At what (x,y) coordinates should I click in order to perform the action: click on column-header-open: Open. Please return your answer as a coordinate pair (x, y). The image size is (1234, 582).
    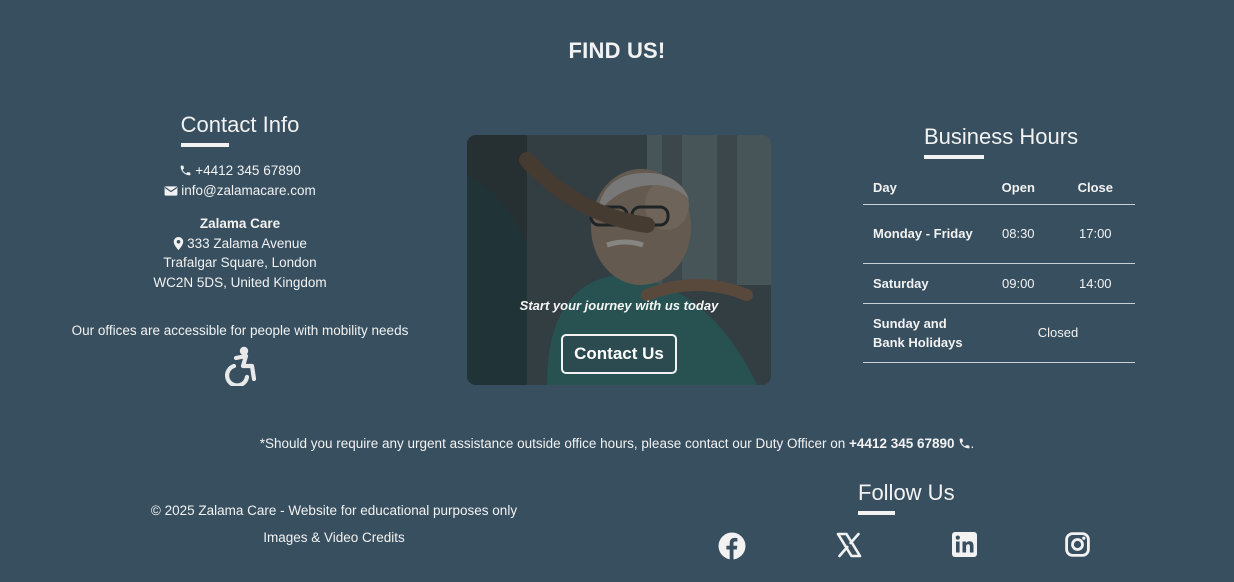
    Looking at the image, I should click on (1018, 187).